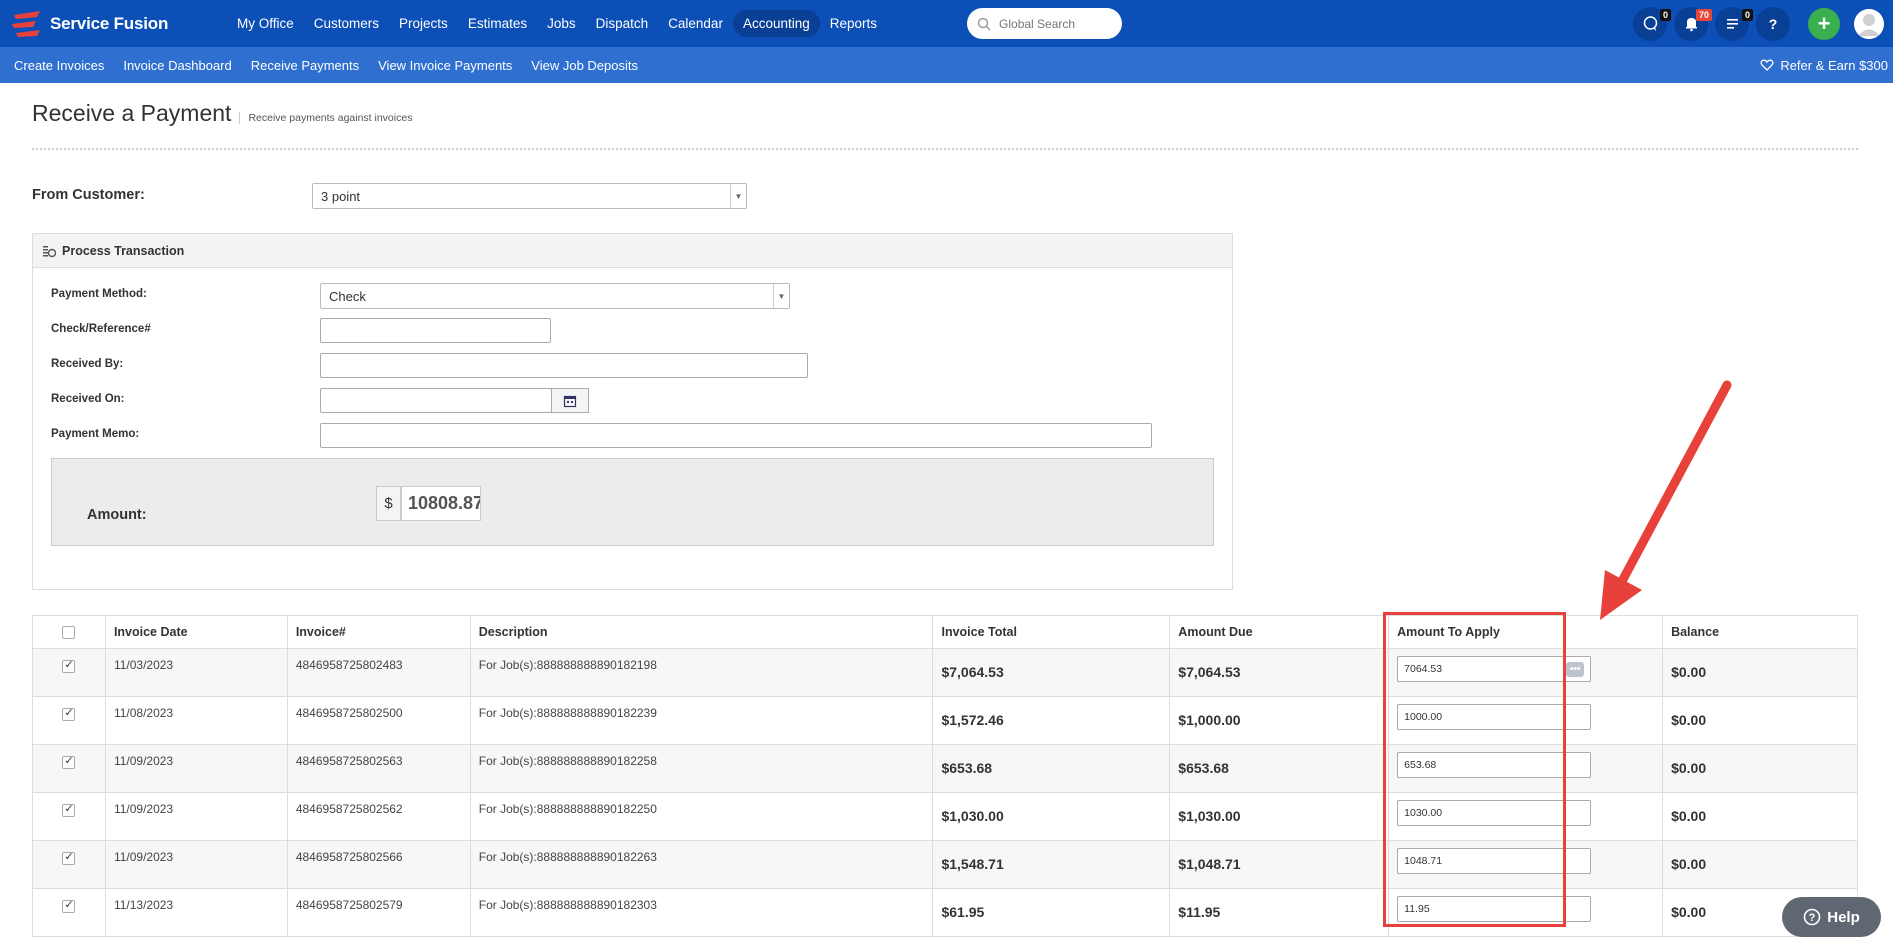 This screenshot has width=1893, height=946. What do you see at coordinates (529, 196) in the screenshot?
I see `customer-select: 3 point ▼` at bounding box center [529, 196].